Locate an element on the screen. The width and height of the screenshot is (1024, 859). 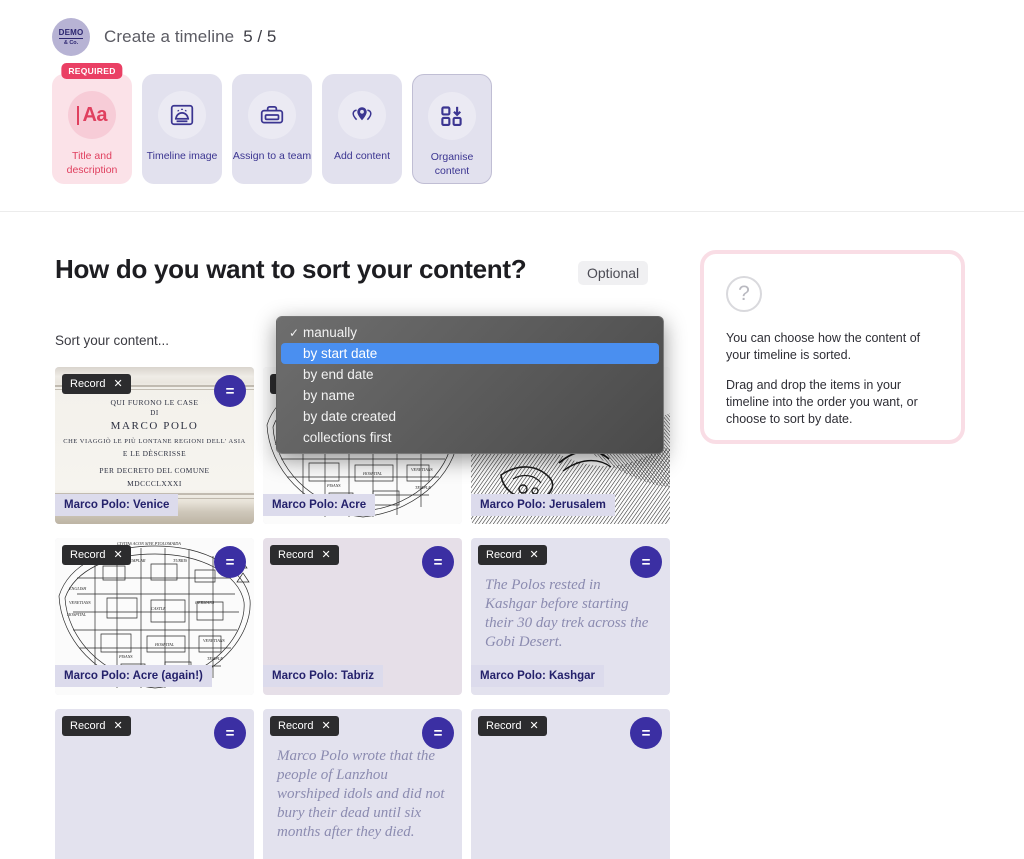
header-top-row: DEMO & Co. Create a timeline 5 / 5 is located at coordinates (512, 28).